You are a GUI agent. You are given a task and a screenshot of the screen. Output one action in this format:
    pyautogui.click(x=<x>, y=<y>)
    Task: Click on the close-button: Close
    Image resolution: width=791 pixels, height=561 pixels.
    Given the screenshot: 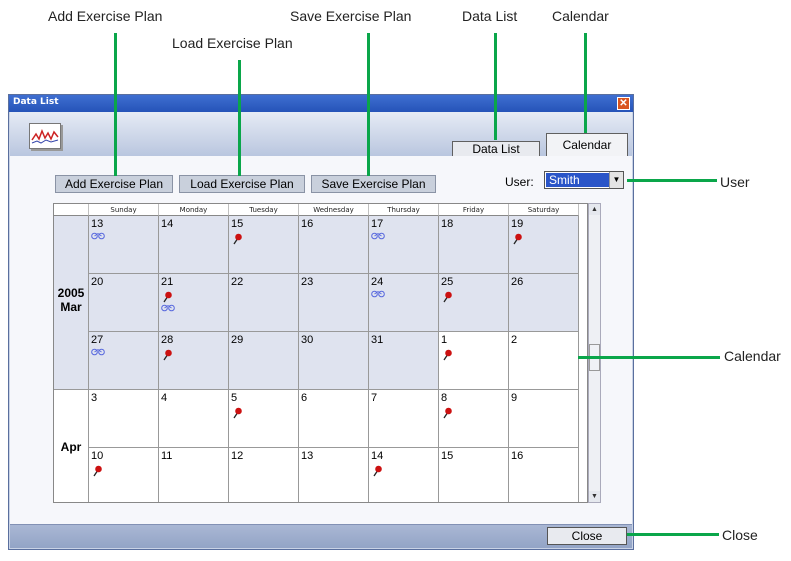 What is the action you would take?
    pyautogui.click(x=587, y=536)
    